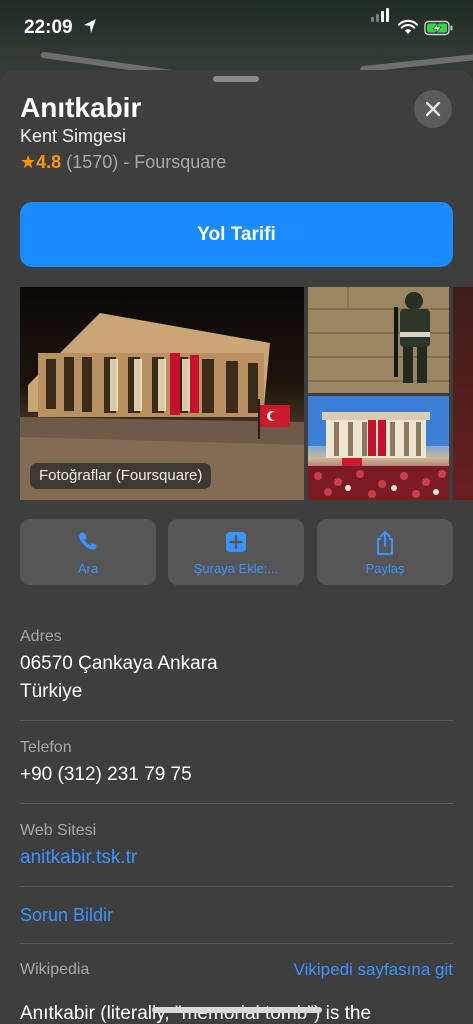 This screenshot has width=473, height=1024. Describe the element at coordinates (49, 162) in the screenshot. I see `rating-score: 4.8` at that location.